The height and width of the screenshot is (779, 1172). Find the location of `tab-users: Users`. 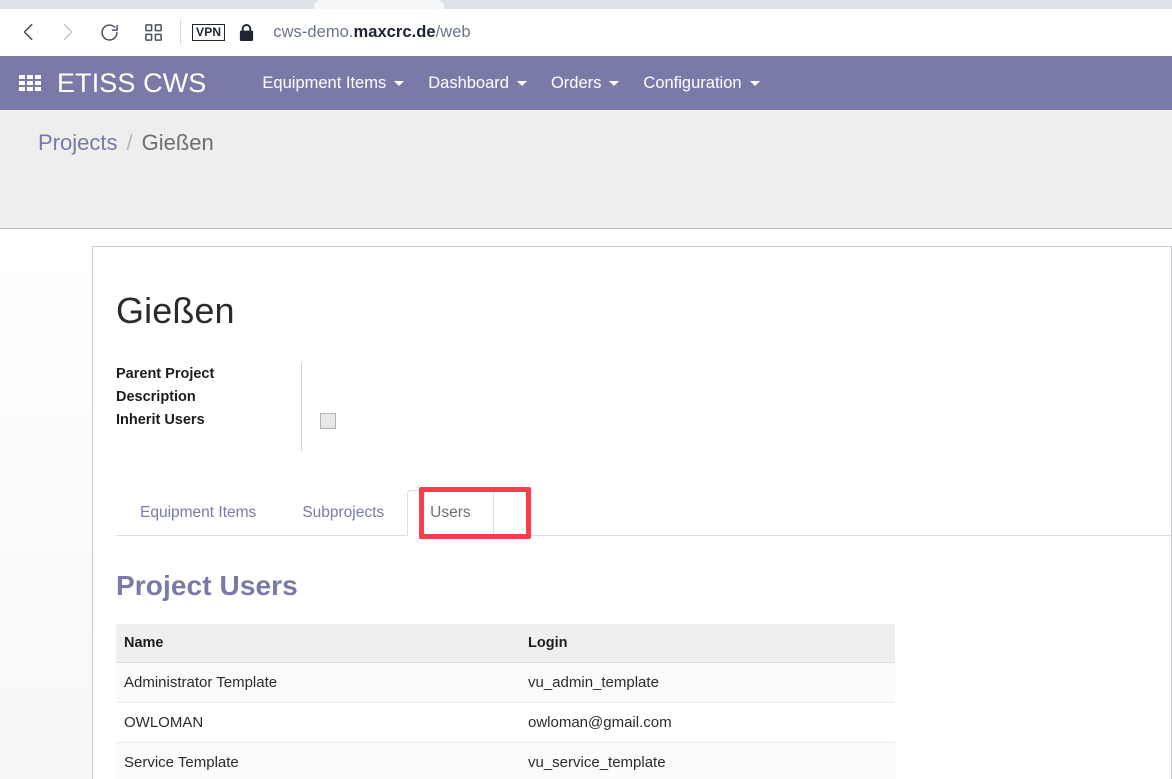

tab-users: Users is located at coordinates (450, 513).